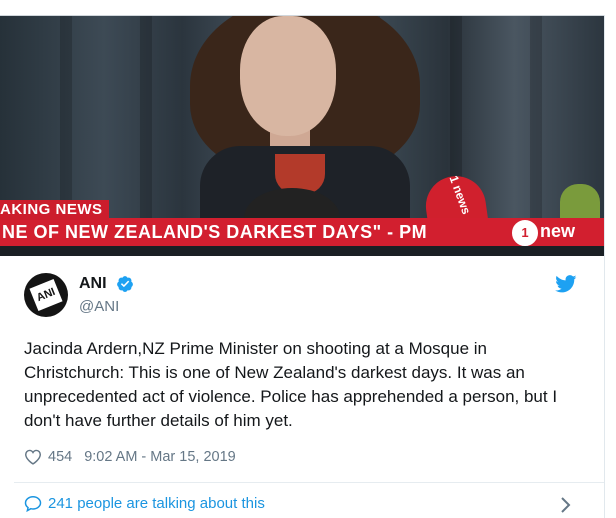 This screenshot has height=518, width=616. Describe the element at coordinates (156, 503) in the screenshot. I see `talking-about-label: 241 people are talking about this` at that location.